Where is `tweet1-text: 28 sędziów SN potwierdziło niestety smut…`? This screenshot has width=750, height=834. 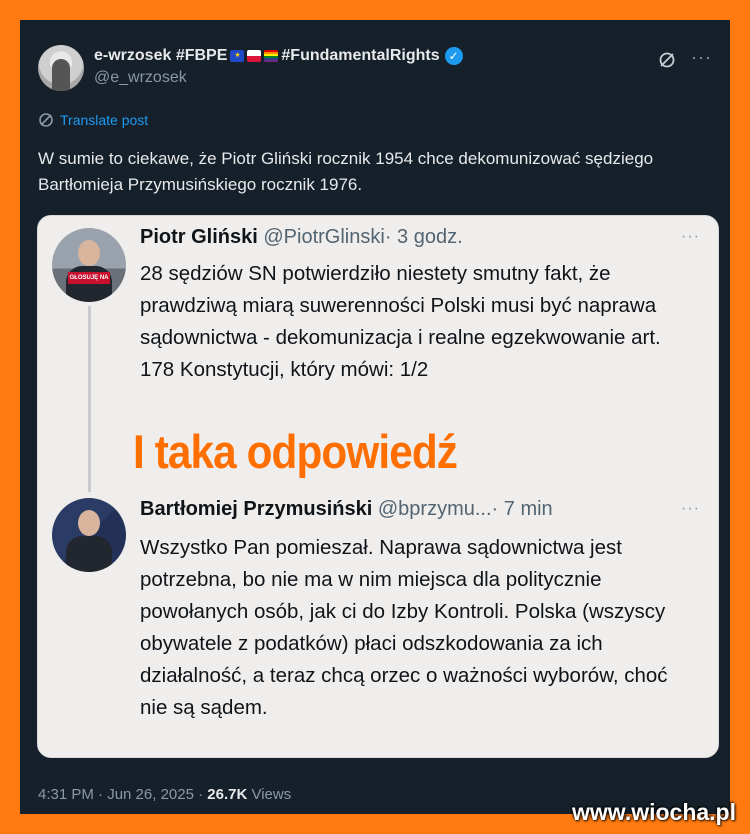 tweet1-text: 28 sędziów SN potwierdziło niestety smut… is located at coordinates (400, 321).